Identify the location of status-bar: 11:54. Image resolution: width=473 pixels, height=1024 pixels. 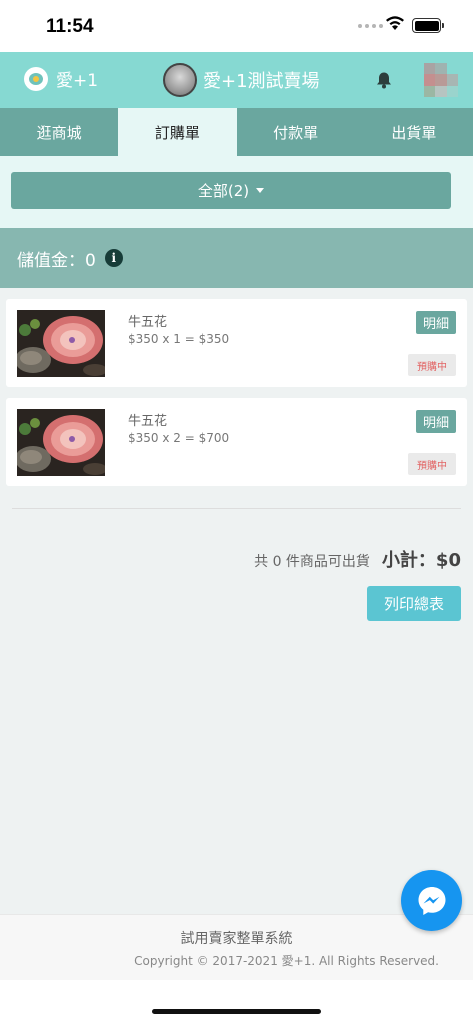
(236, 26).